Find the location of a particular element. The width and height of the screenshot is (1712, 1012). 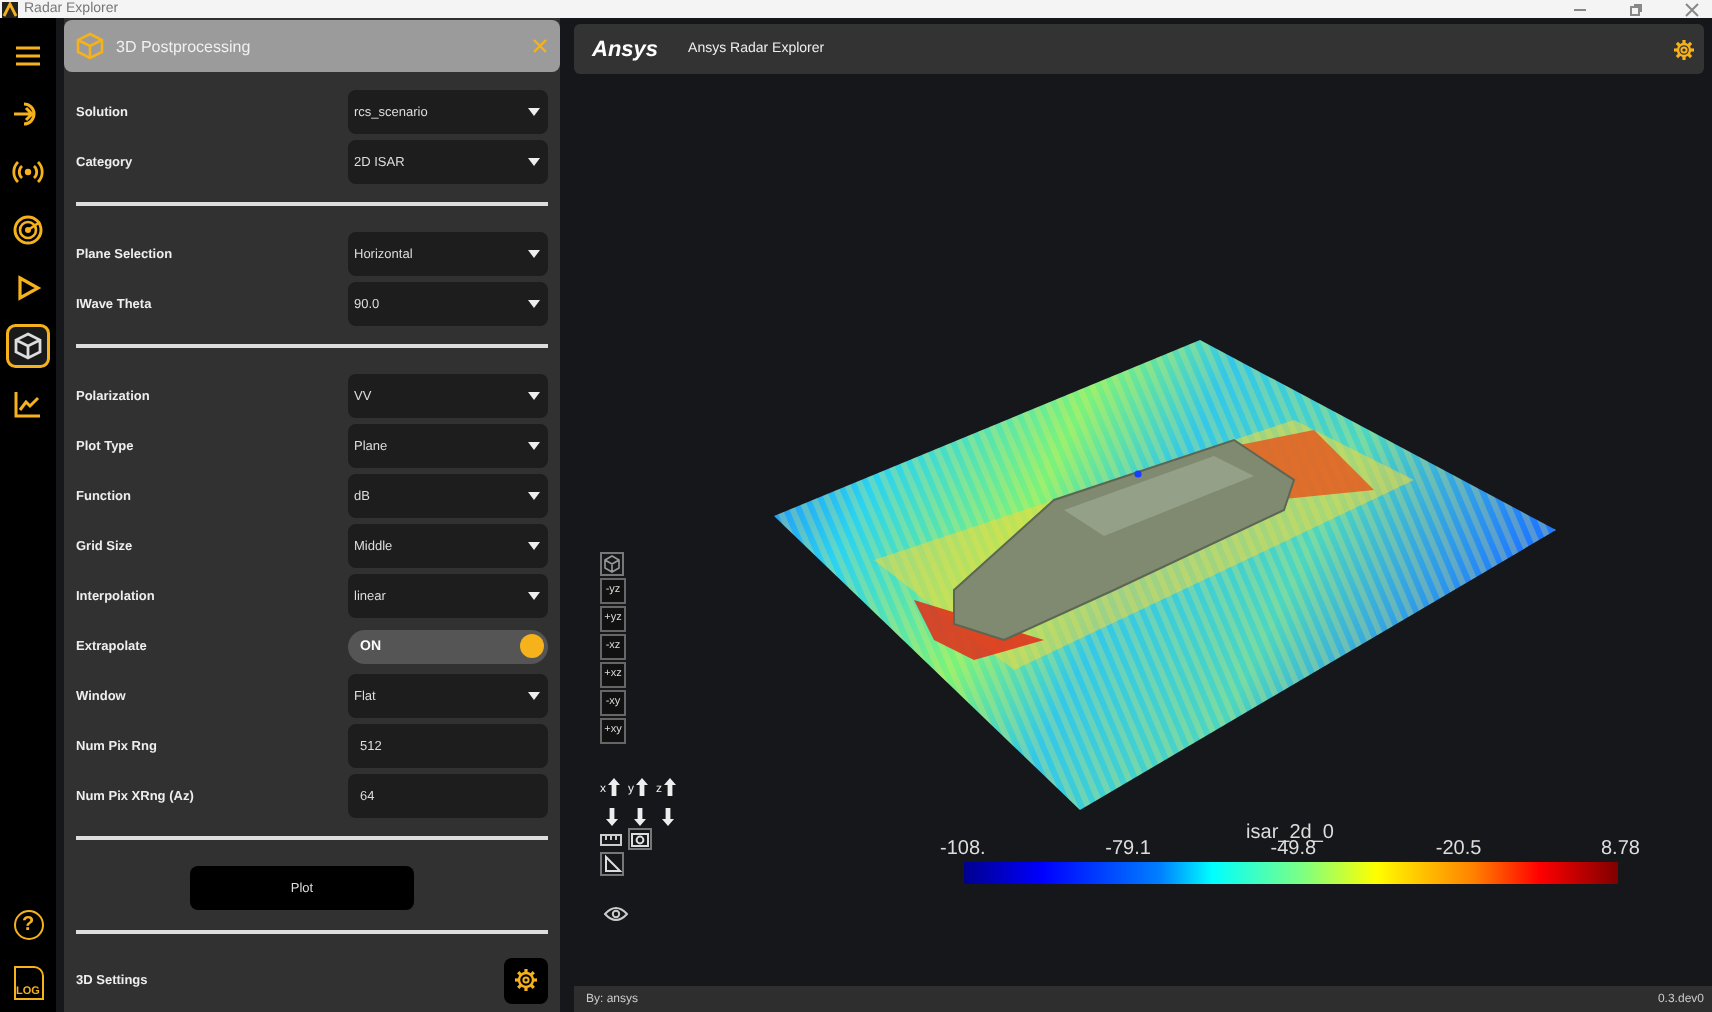

colorbar-tick: -49.8 is located at coordinates (1293, 850).